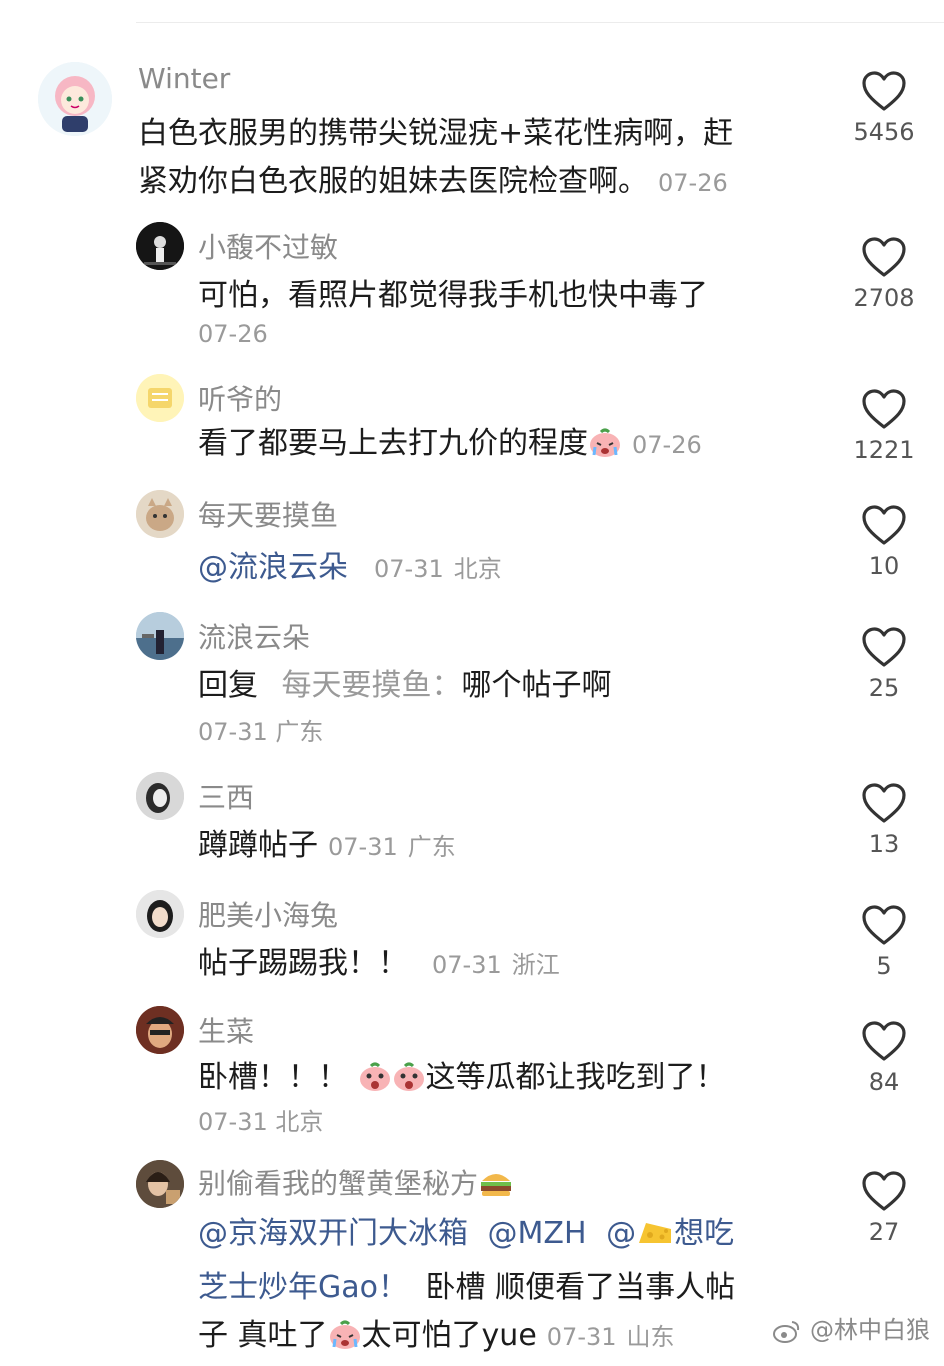 The image size is (944, 1366). I want to click on comment-text-content: 子 真吐了, so click(263, 1335).